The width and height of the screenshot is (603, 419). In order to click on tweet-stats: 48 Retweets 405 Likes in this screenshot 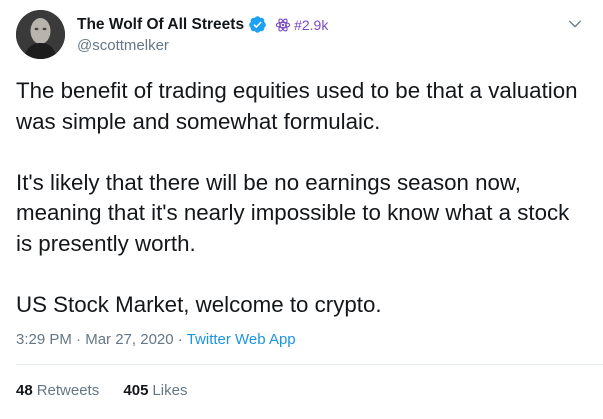, I will do `click(111, 390)`.